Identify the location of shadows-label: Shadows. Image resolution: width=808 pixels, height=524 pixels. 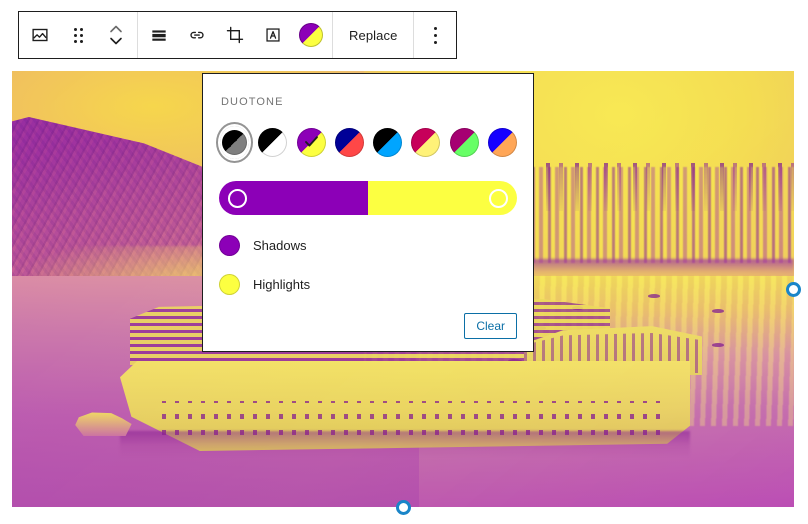
(280, 245).